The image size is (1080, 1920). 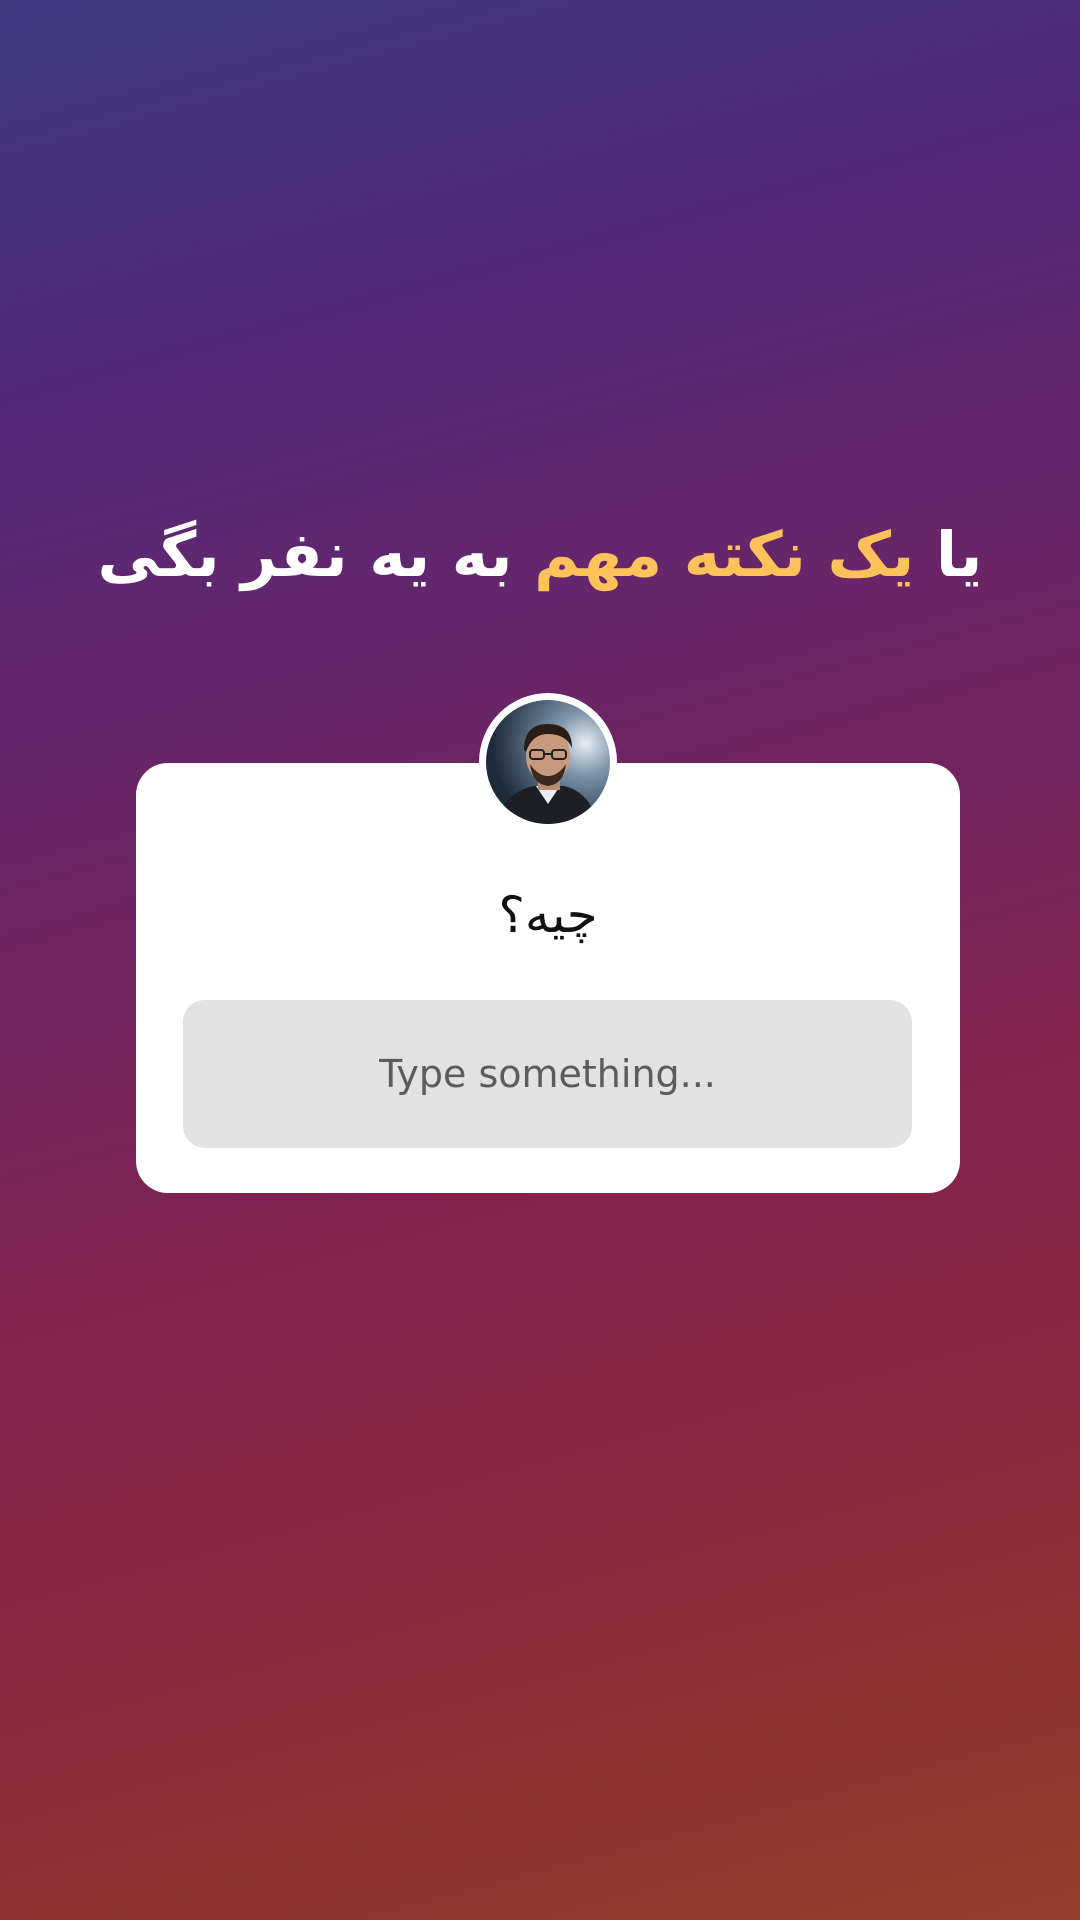 What do you see at coordinates (548, 915) in the screenshot?
I see `question-text: چیه؟` at bounding box center [548, 915].